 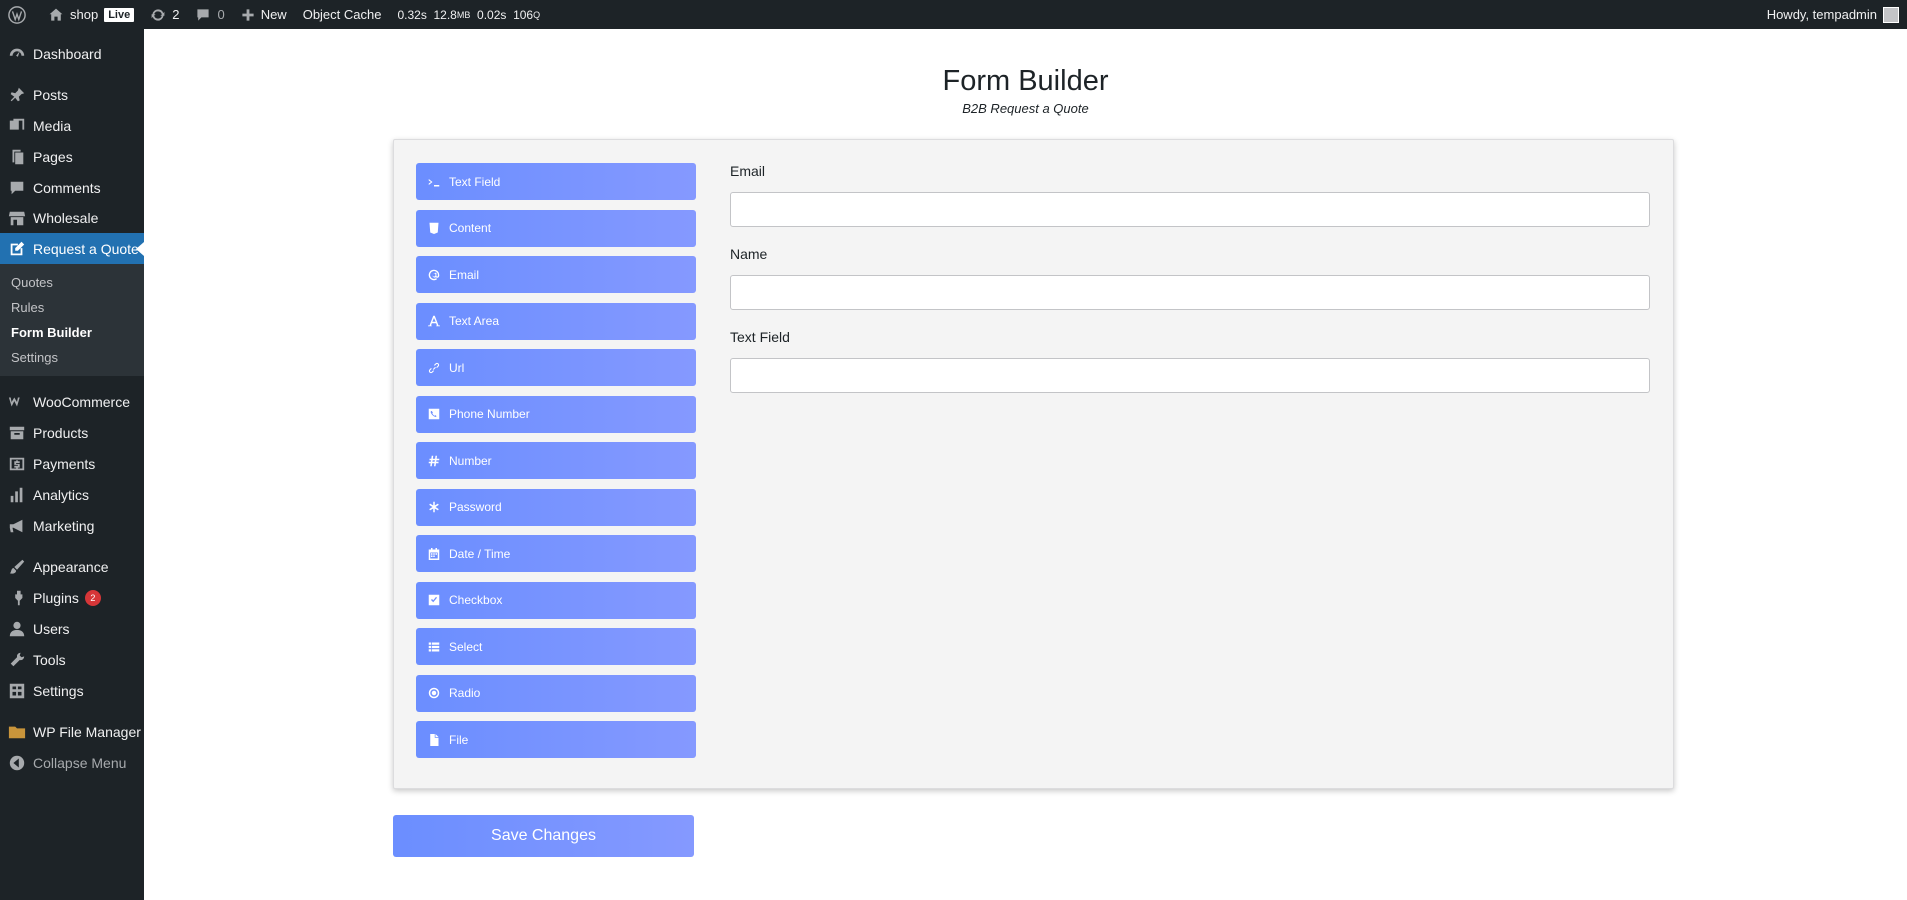 What do you see at coordinates (72, 218) in the screenshot?
I see `menu-wholesale: Wholesale` at bounding box center [72, 218].